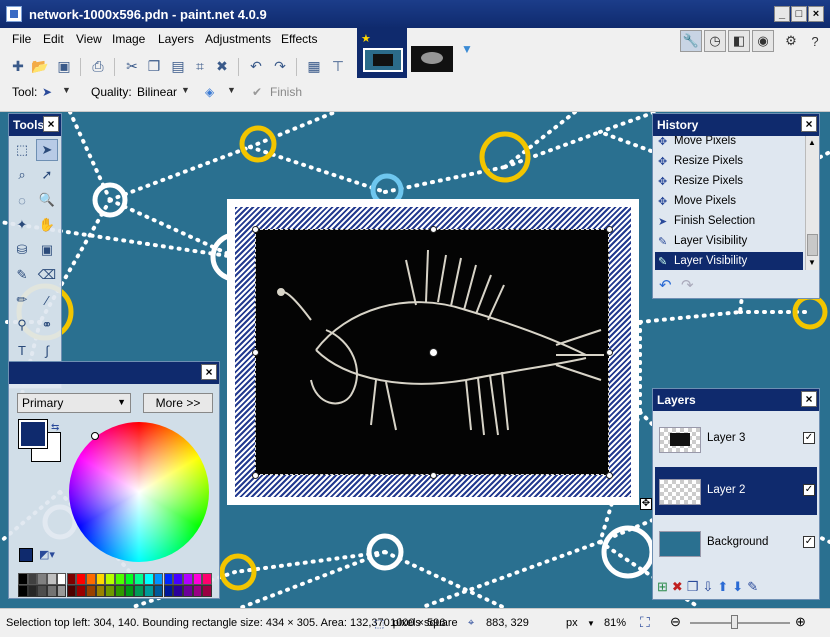  Describe the element at coordinates (47, 250) in the screenshot. I see `gradient-tool-icon: ▣` at that location.